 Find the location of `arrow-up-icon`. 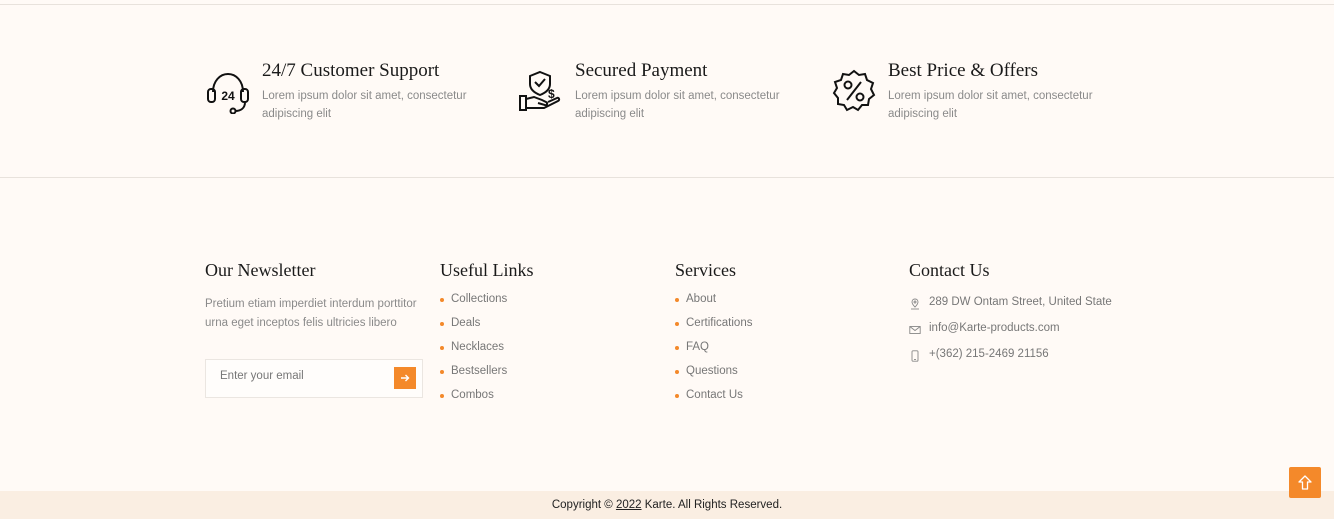

arrow-up-icon is located at coordinates (1305, 482).